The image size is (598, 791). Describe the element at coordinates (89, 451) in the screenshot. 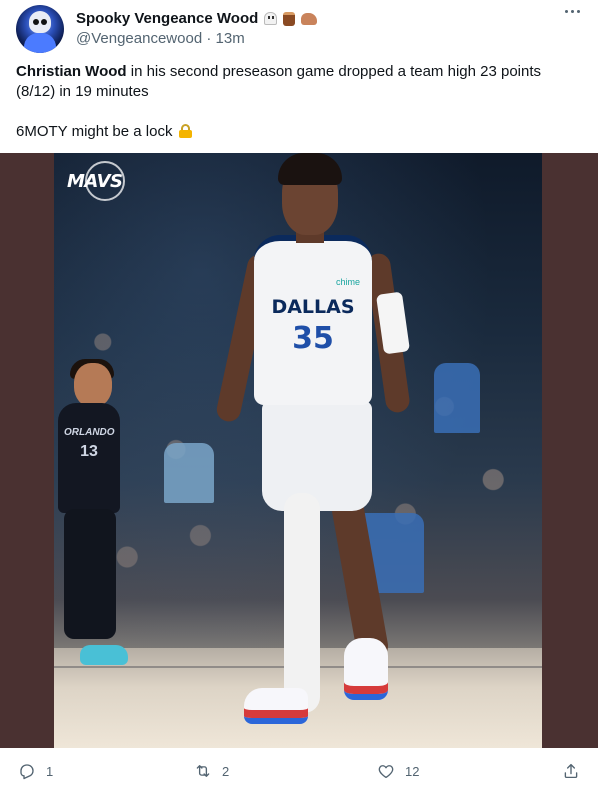

I see `bg-jersey-number: 13` at that location.